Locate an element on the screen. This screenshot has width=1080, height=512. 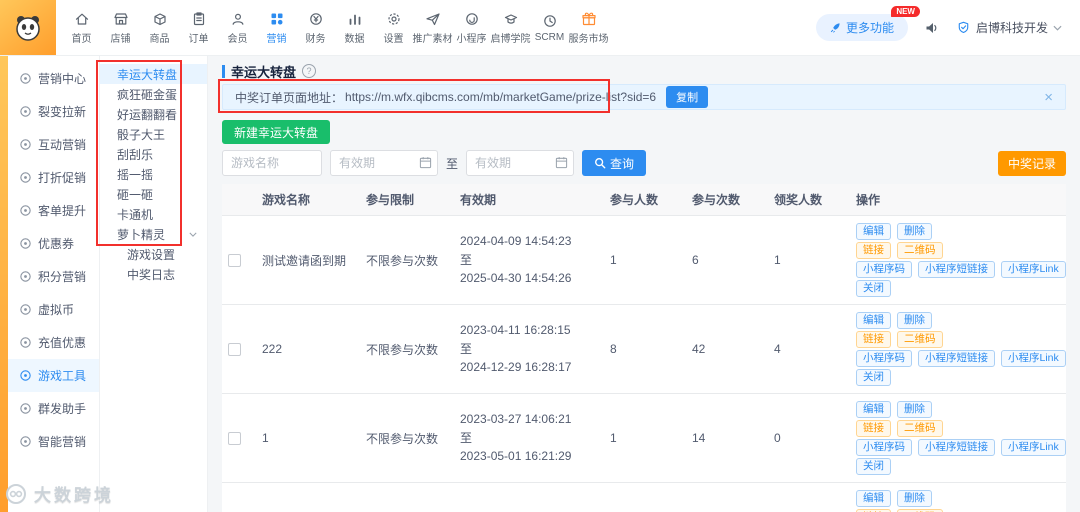
sidebar-item-recharge-discount: 充值优惠 is located at coordinates (53, 342).